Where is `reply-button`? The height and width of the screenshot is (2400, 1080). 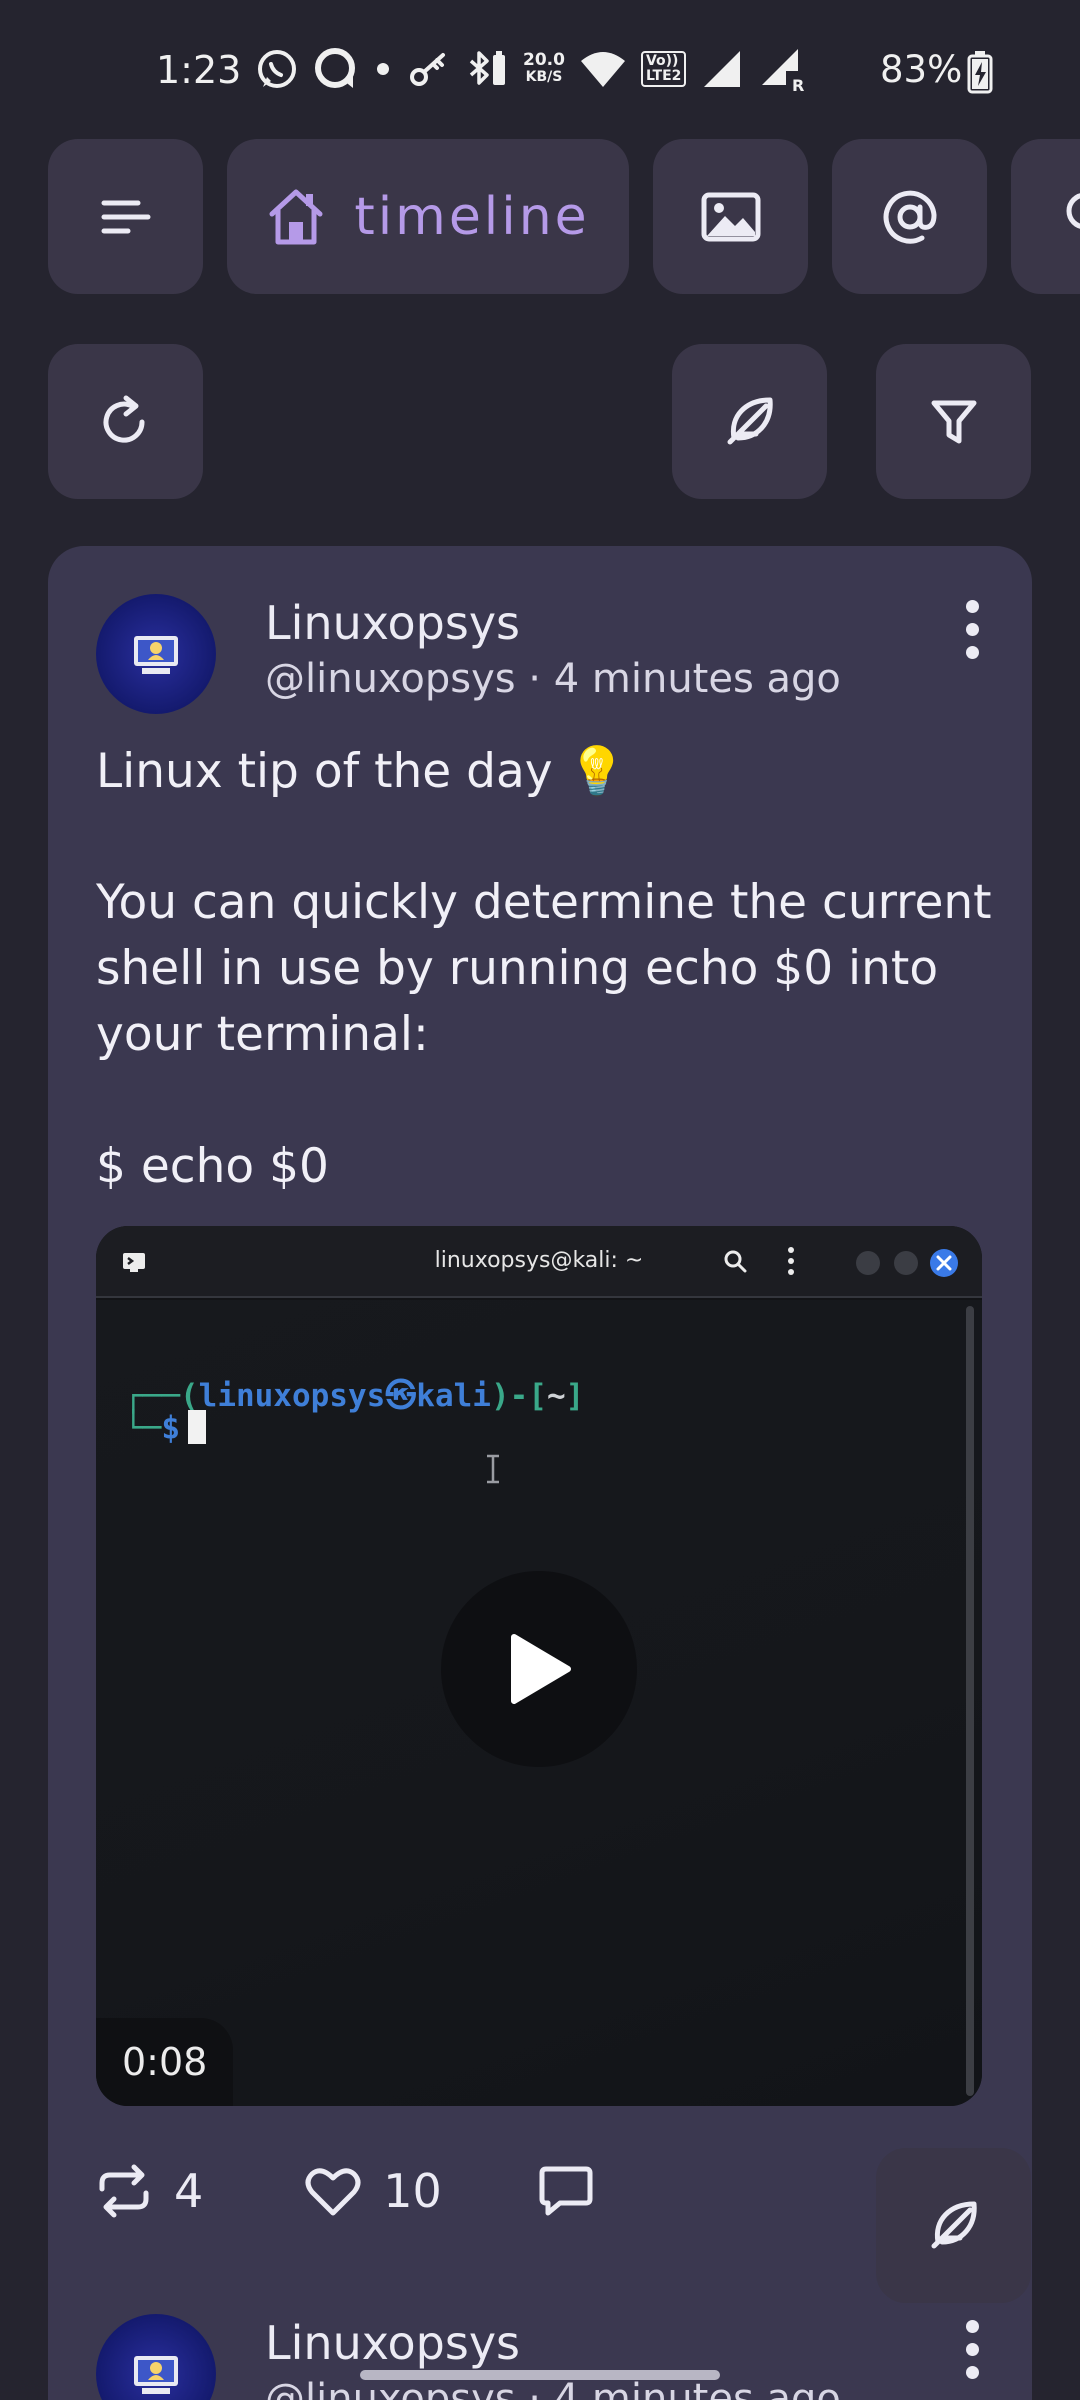
reply-button is located at coordinates (566, 2191).